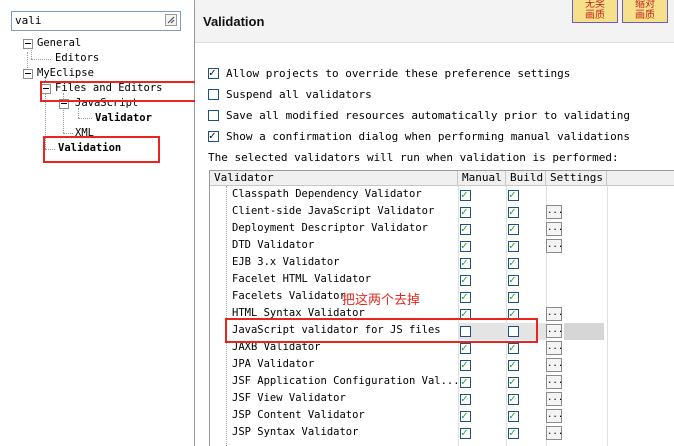  Describe the element at coordinates (286, 262) in the screenshot. I see `validator-name: EJB 3.x Validator` at that location.